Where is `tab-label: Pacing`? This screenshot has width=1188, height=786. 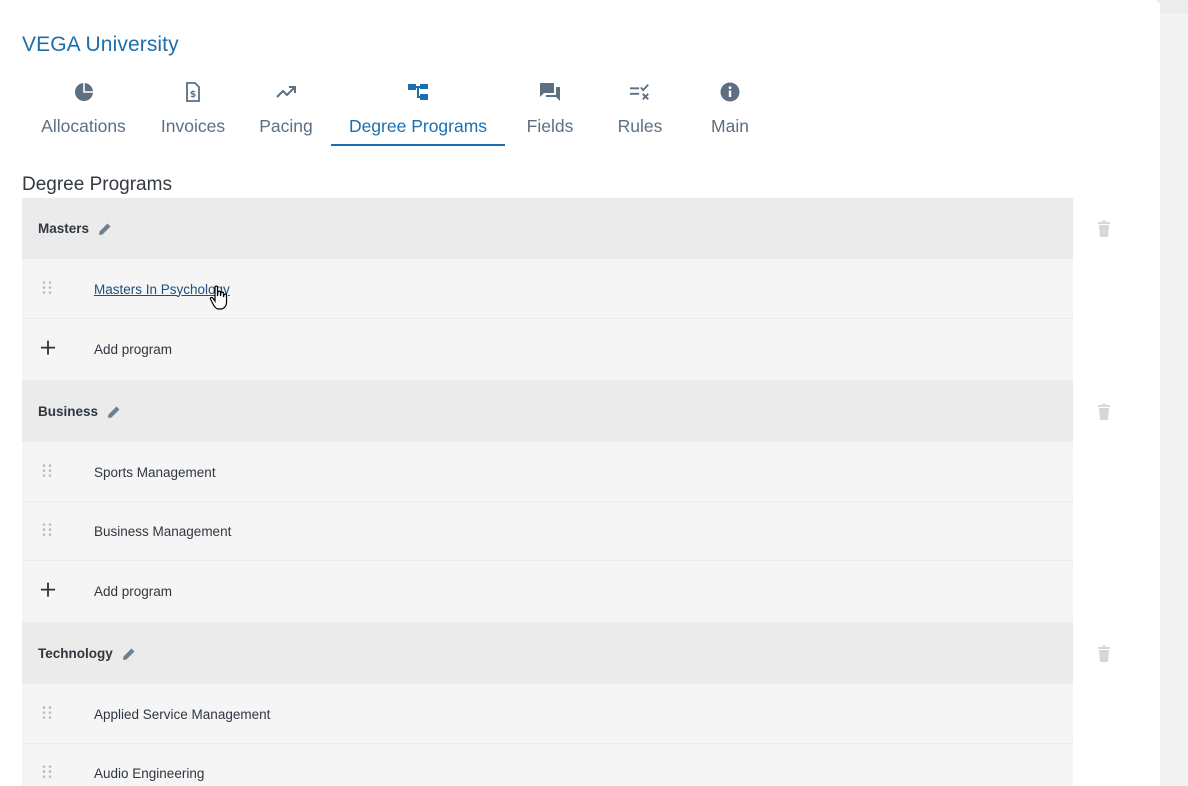 tab-label: Pacing is located at coordinates (286, 126).